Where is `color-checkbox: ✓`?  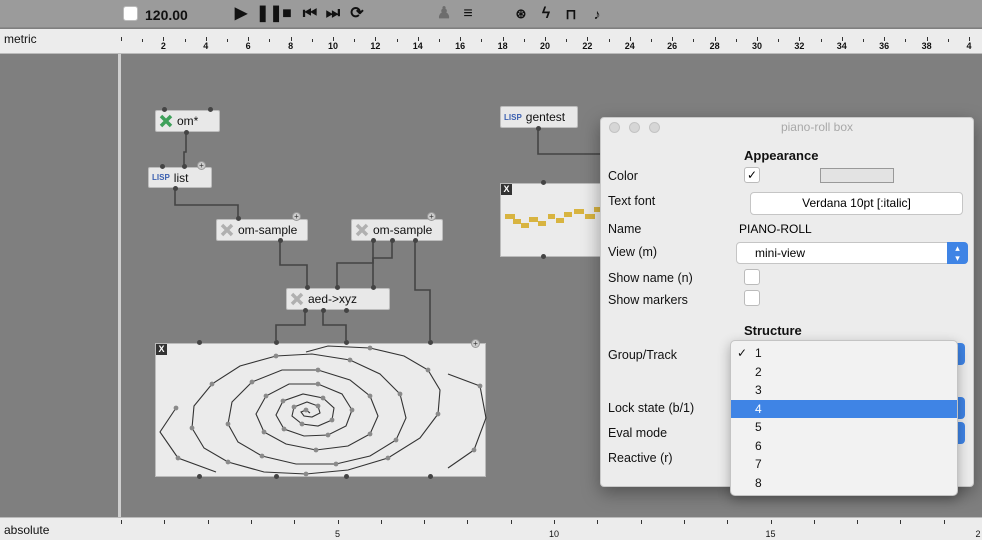
color-checkbox: ✓ is located at coordinates (752, 175).